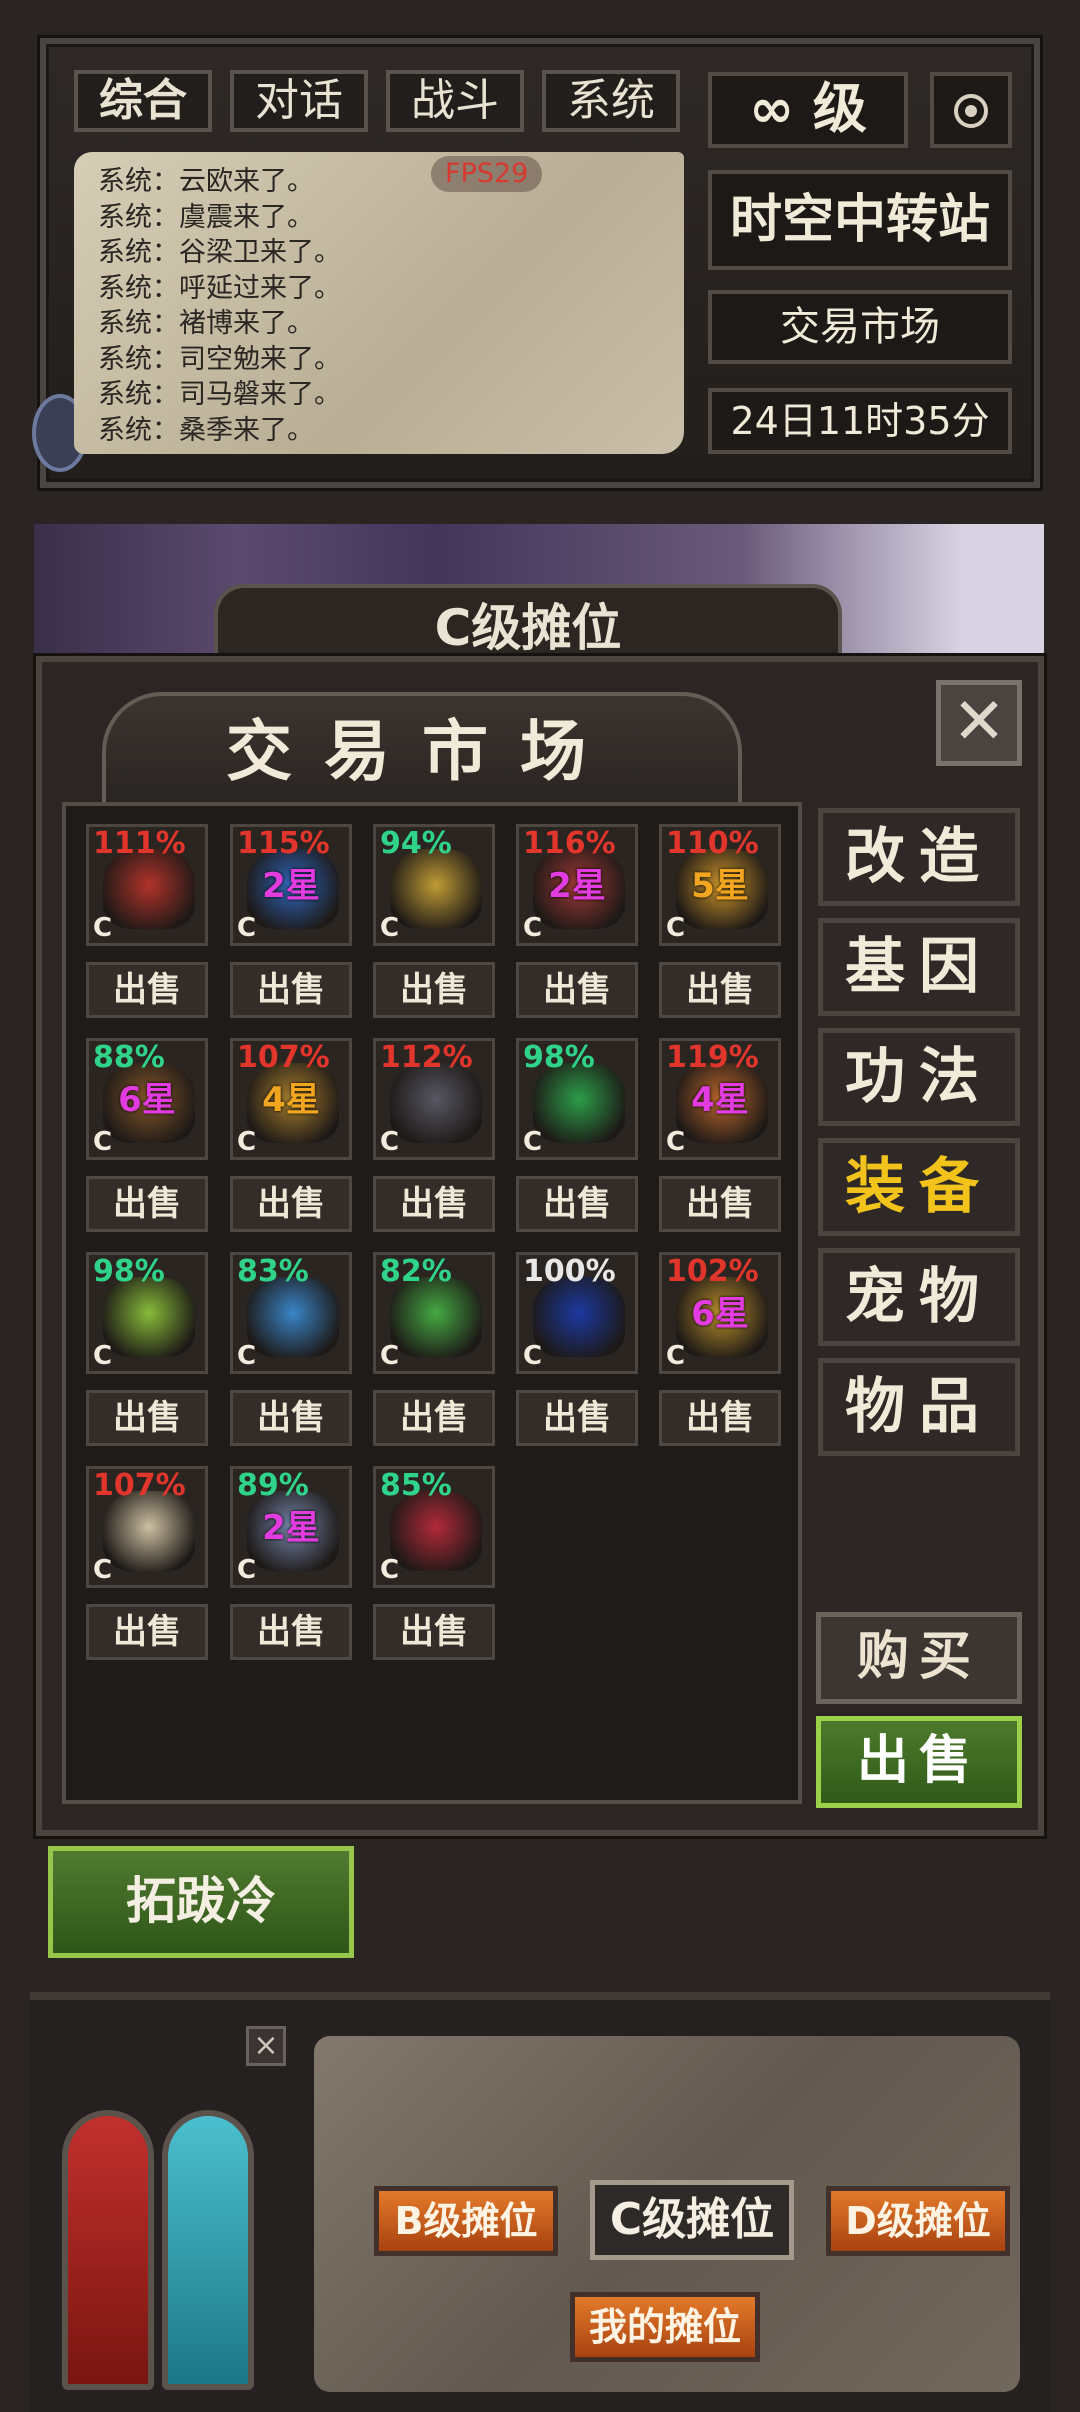 The image size is (1080, 2412). I want to click on item-slot: 110% 5星 C, so click(720, 885).